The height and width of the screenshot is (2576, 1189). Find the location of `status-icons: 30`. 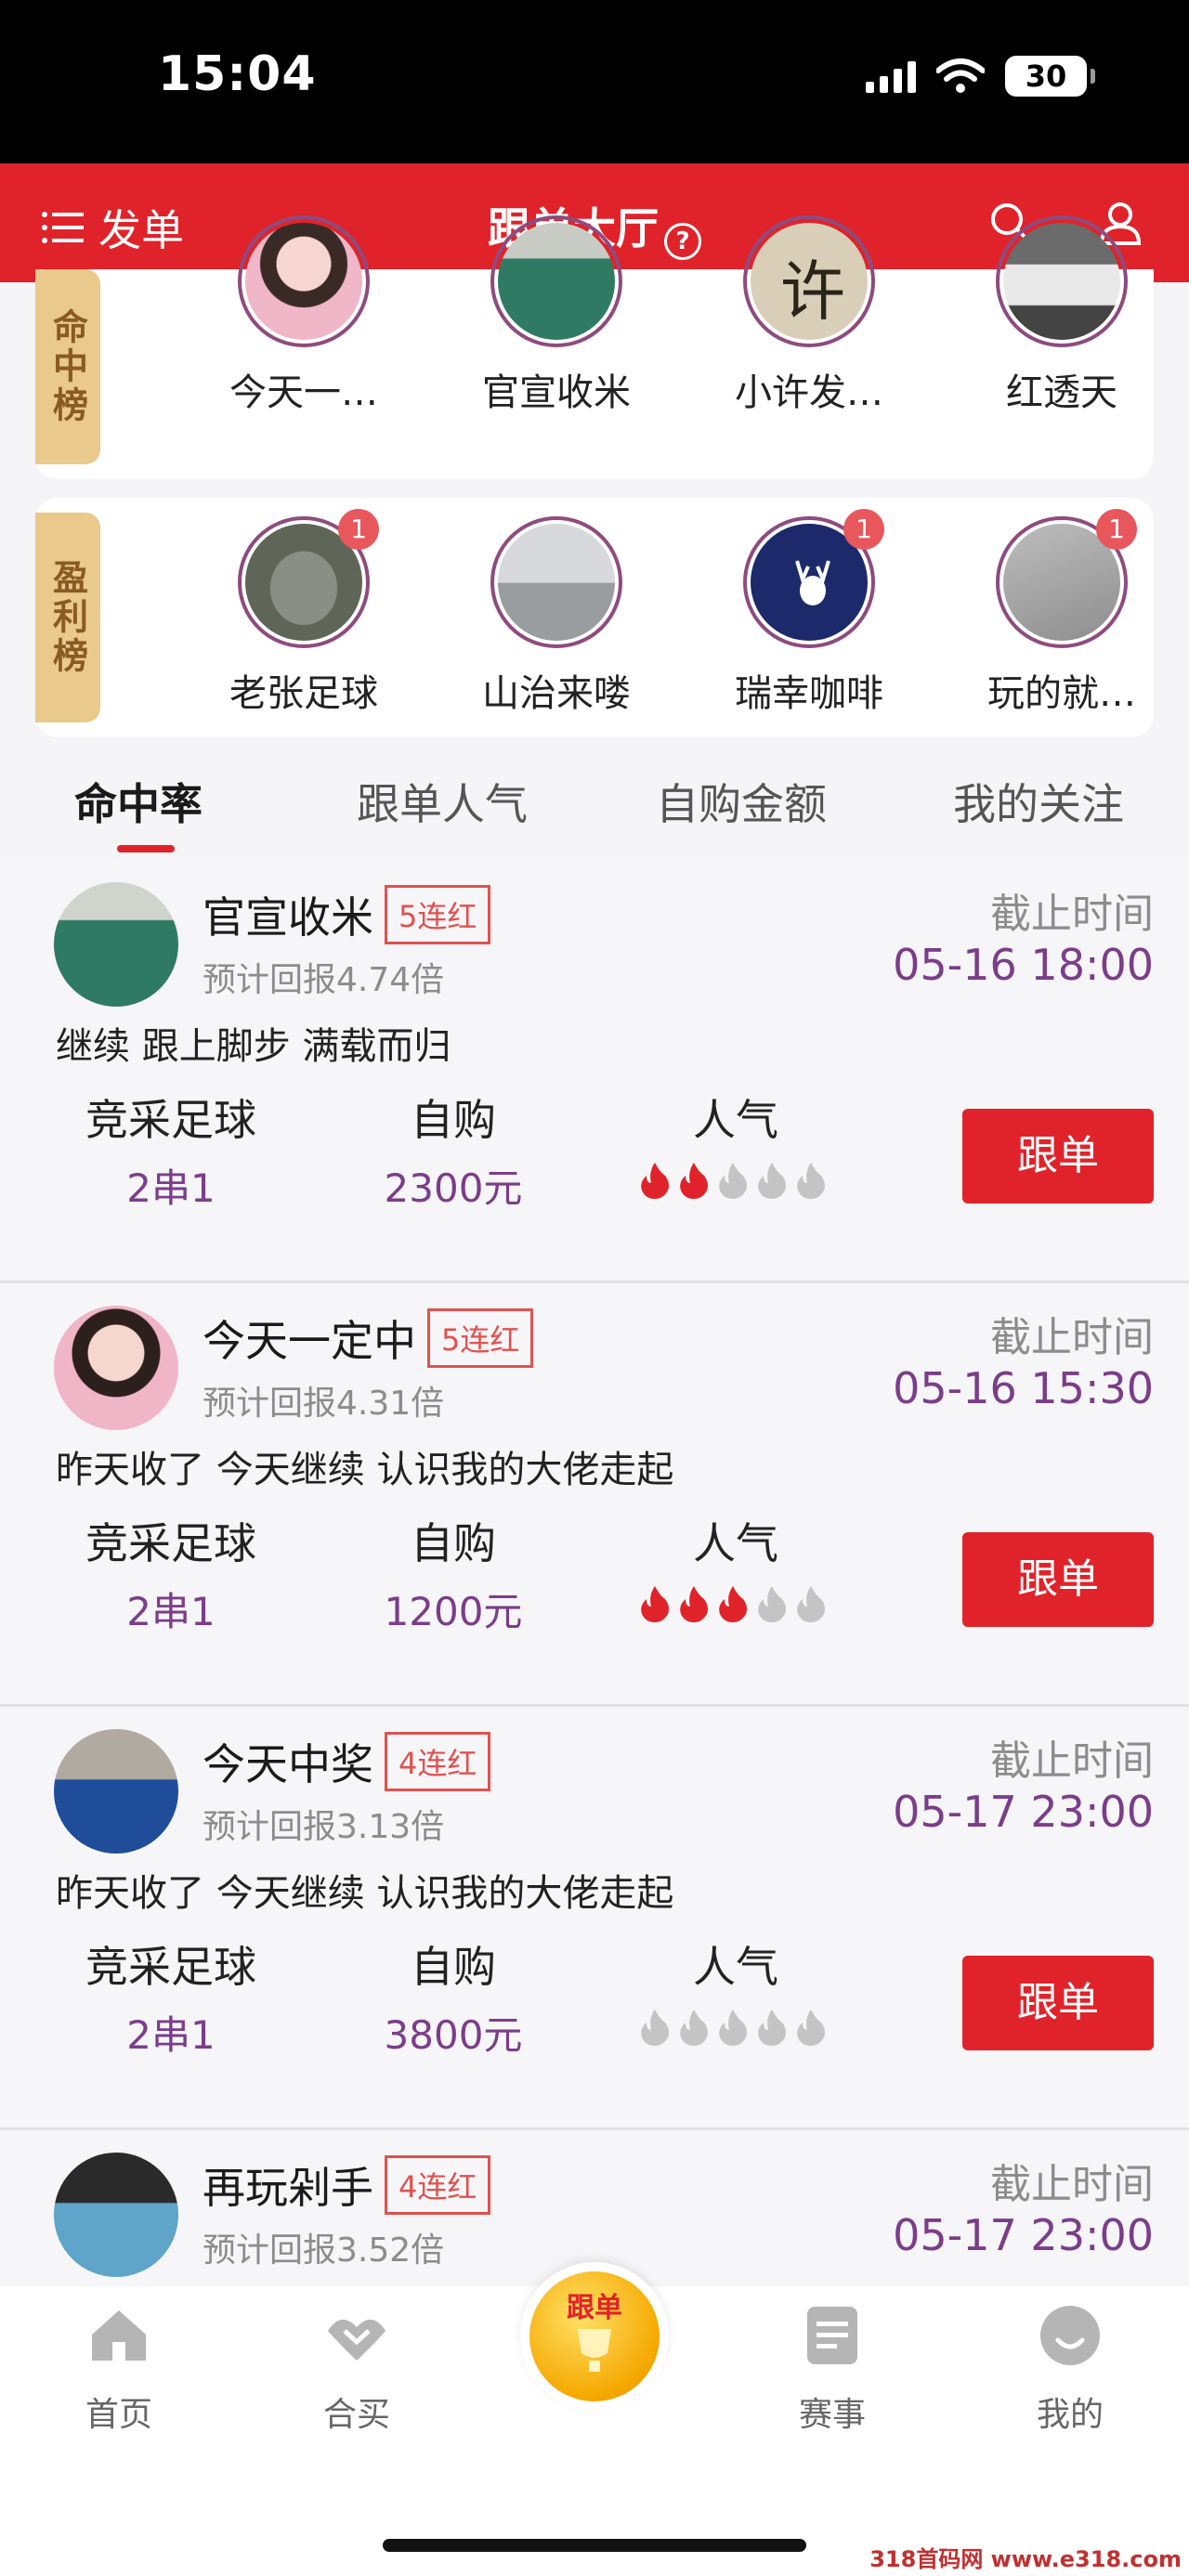

status-icons: 30 is located at coordinates (981, 76).